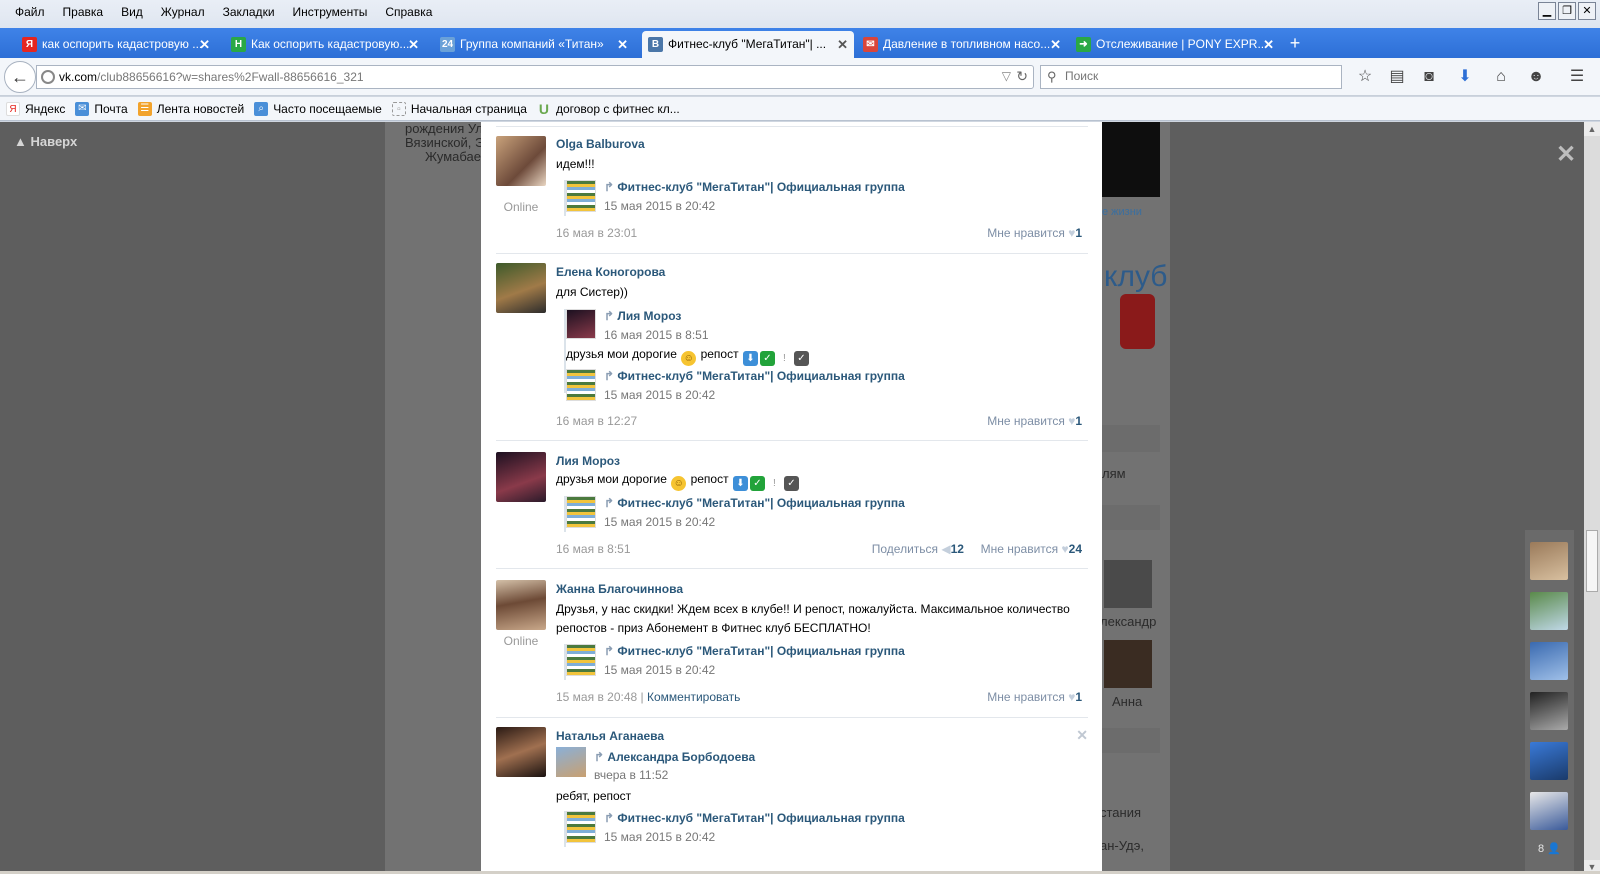 This screenshot has width=1600, height=874. What do you see at coordinates (1587, 11) in the screenshot?
I see `close-window-icon: ✕` at bounding box center [1587, 11].